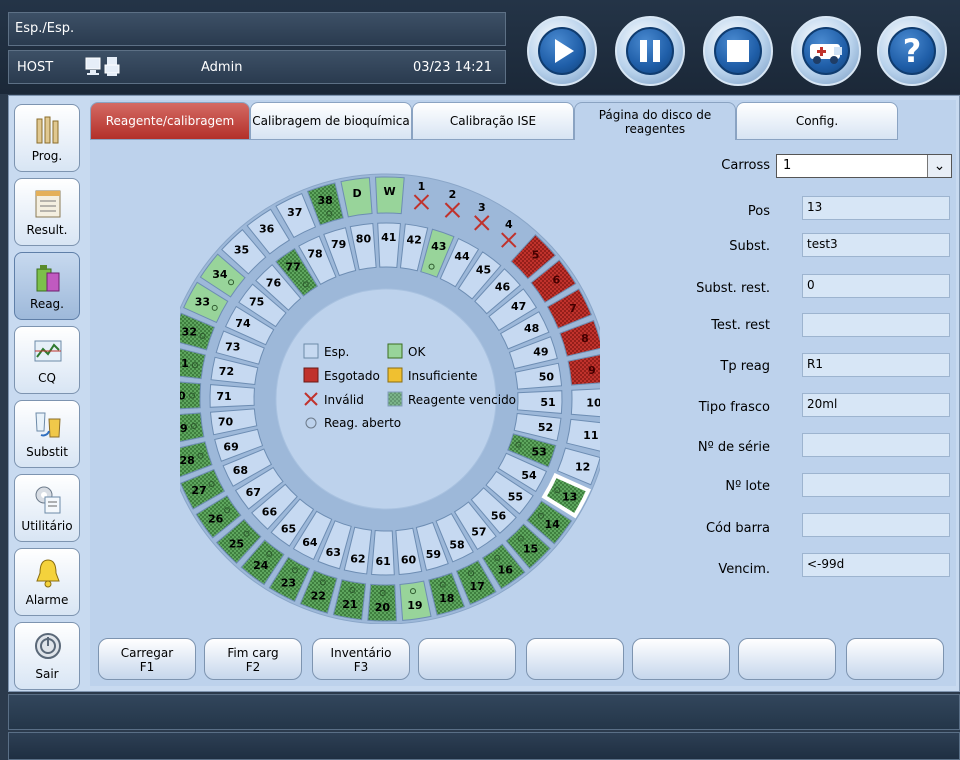  Describe the element at coordinates (864, 166) in the screenshot. I see `carousel-select: 1 ⌄` at that location.